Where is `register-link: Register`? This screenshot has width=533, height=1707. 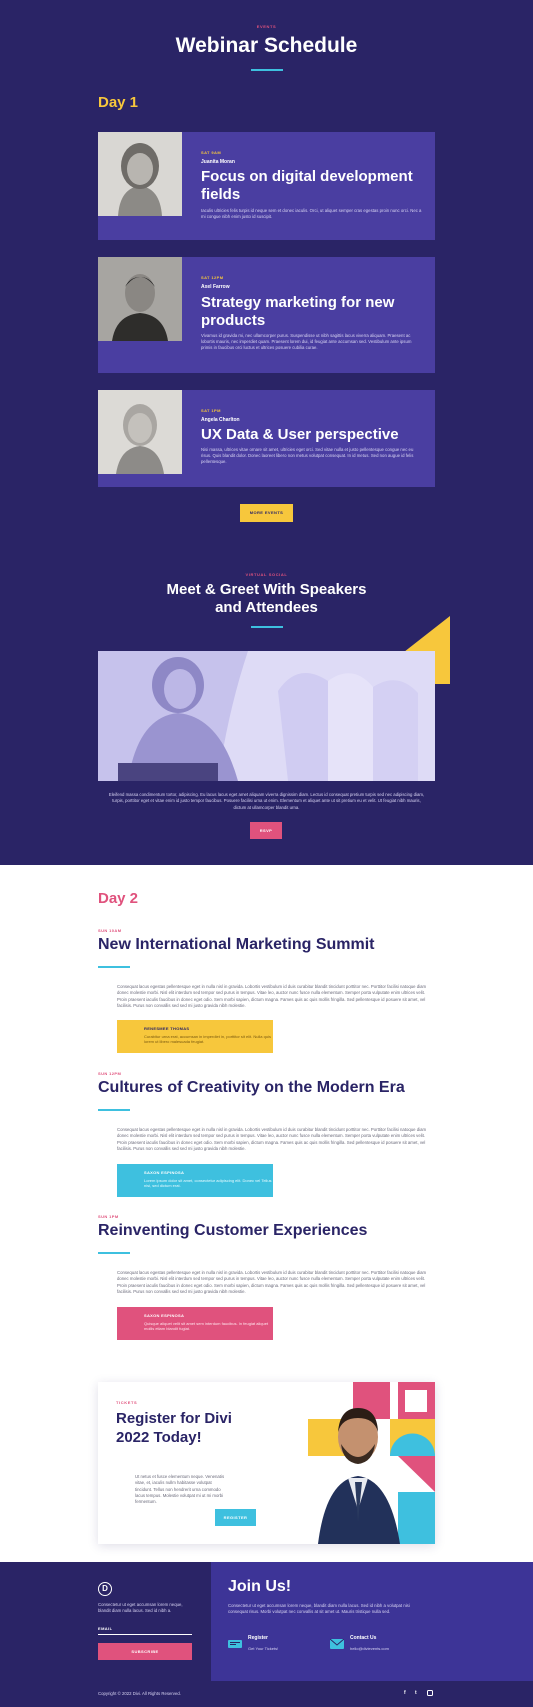
register-link: Register is located at coordinates (258, 1638).